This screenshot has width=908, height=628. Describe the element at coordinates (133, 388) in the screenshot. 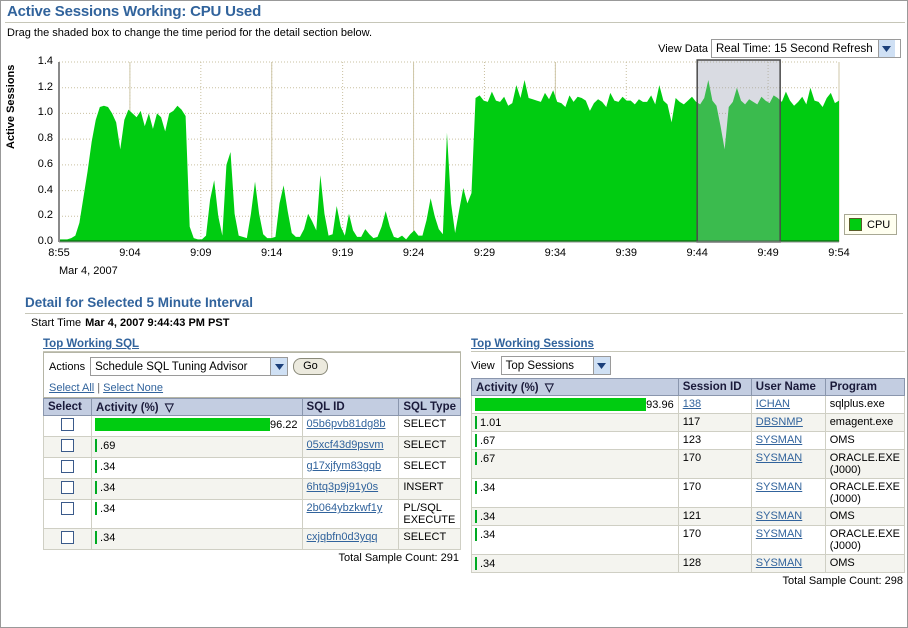

I see `select-none-link: Select None` at that location.